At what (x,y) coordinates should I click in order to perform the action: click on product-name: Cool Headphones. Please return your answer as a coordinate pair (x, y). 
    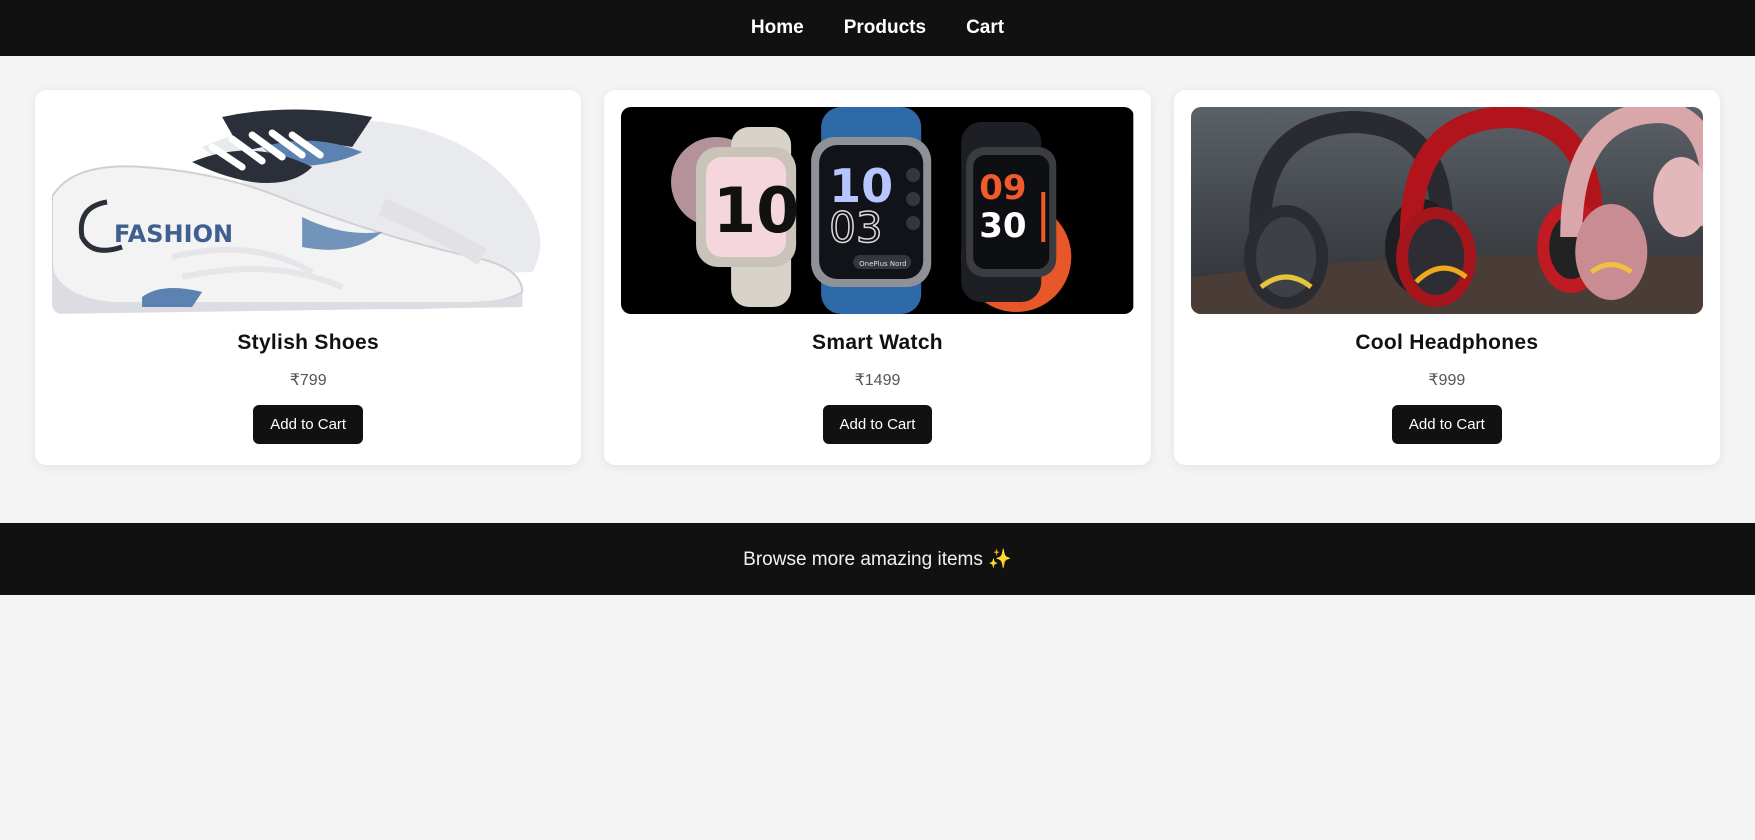
    Looking at the image, I should click on (1447, 342).